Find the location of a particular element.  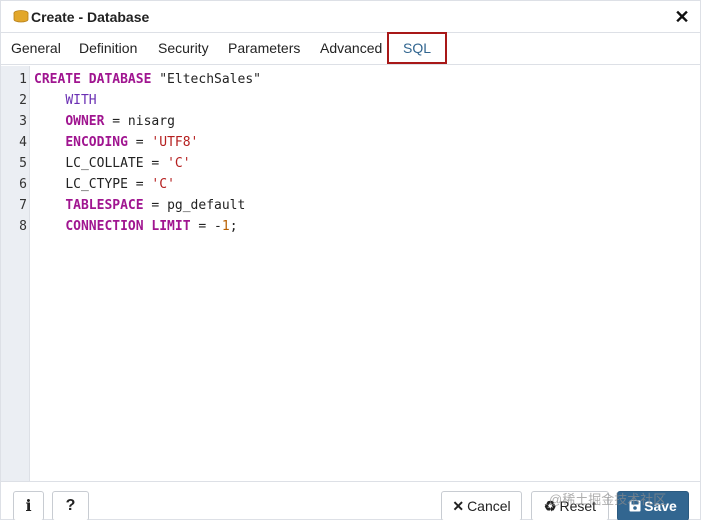

line-number: 8 is located at coordinates (23, 226).